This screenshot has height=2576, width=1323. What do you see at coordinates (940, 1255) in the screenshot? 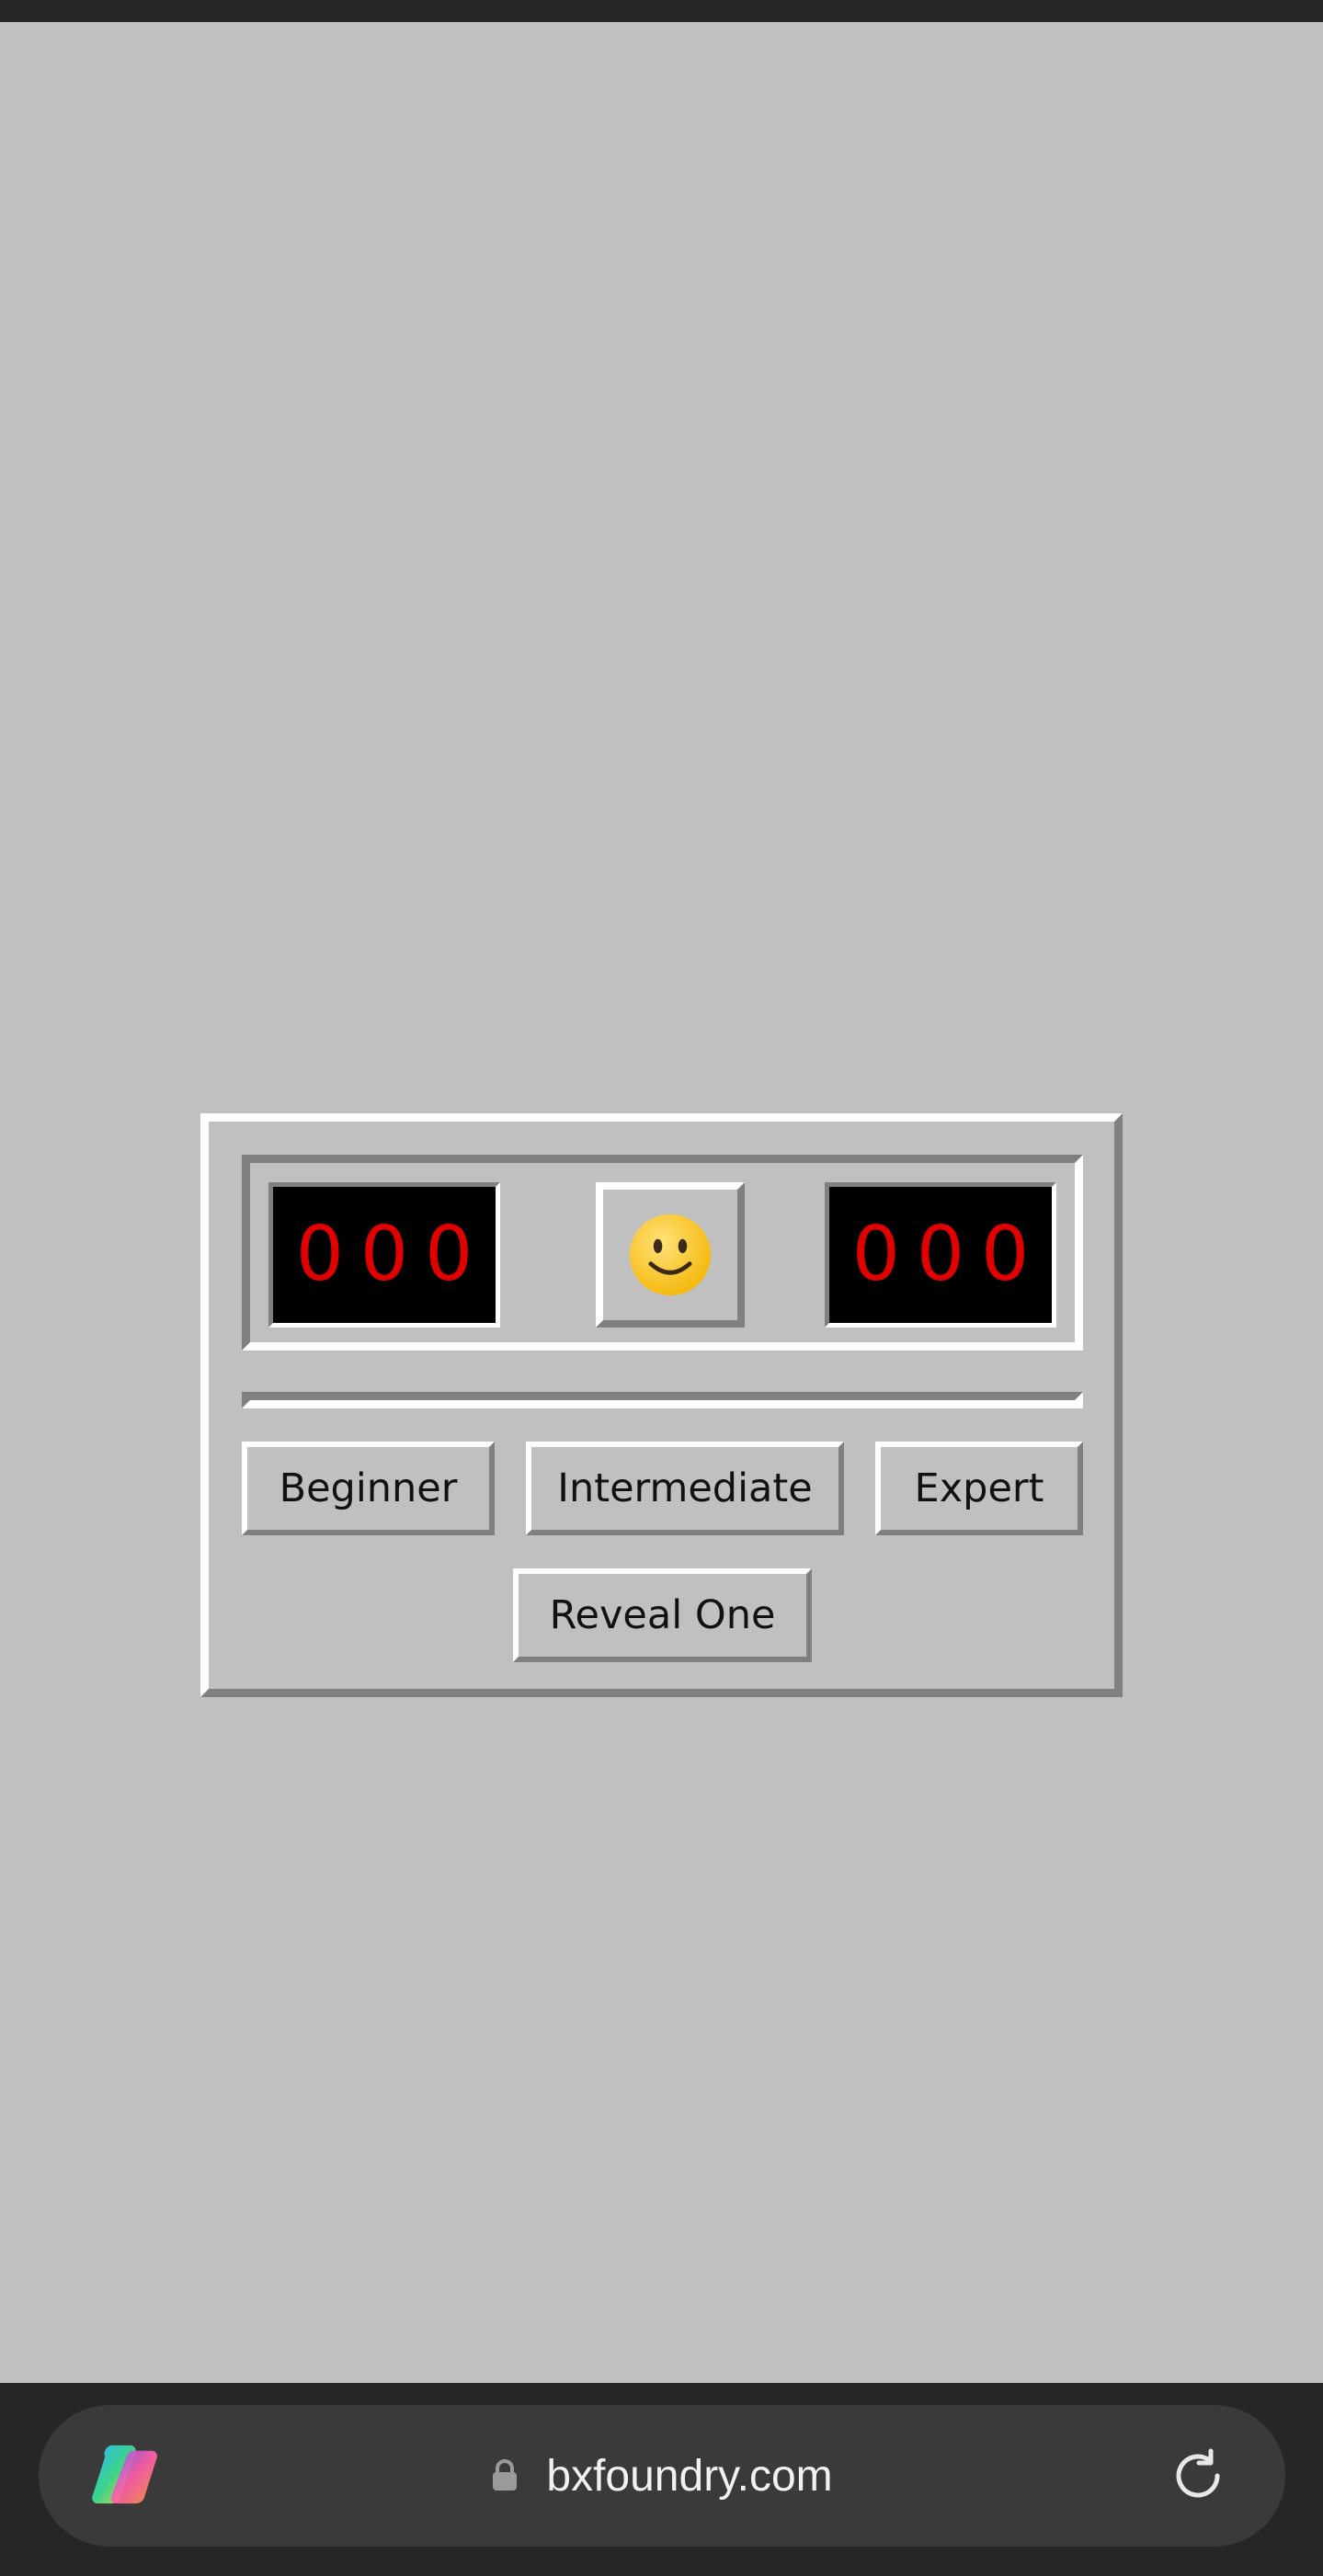
I see `timer-counter: 000` at bounding box center [940, 1255].